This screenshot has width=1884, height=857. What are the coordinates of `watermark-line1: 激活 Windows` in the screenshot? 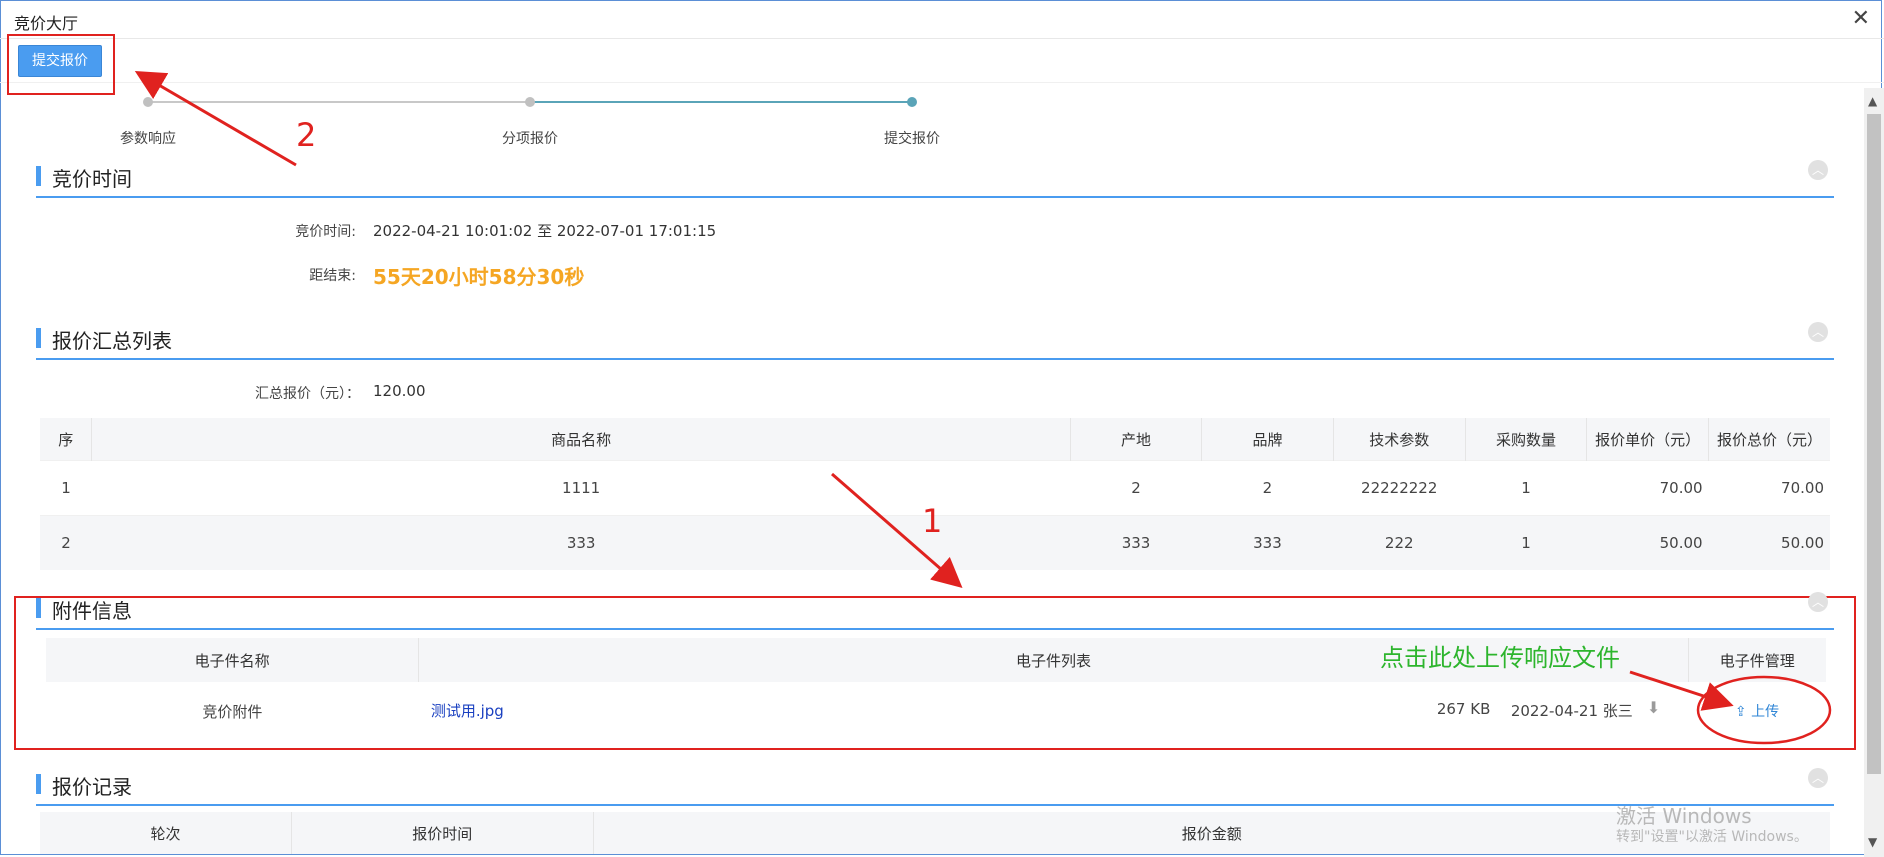 It's located at (1684, 816).